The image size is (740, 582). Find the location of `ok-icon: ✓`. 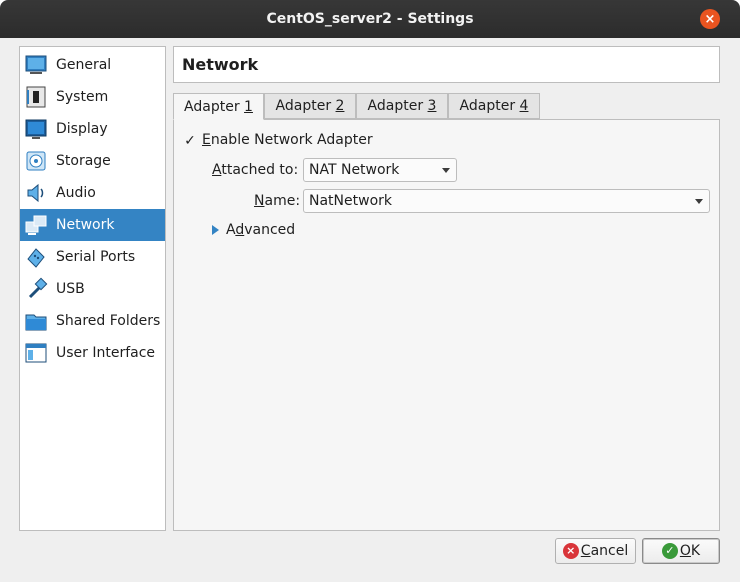

ok-icon: ✓ is located at coordinates (669, 551).